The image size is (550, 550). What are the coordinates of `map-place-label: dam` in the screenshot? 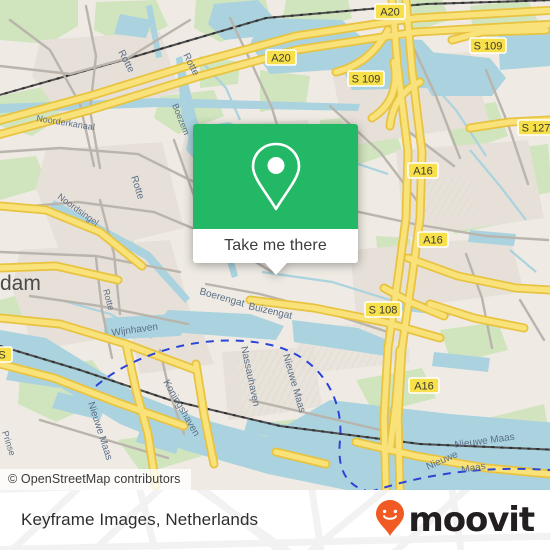 It's located at (20, 283).